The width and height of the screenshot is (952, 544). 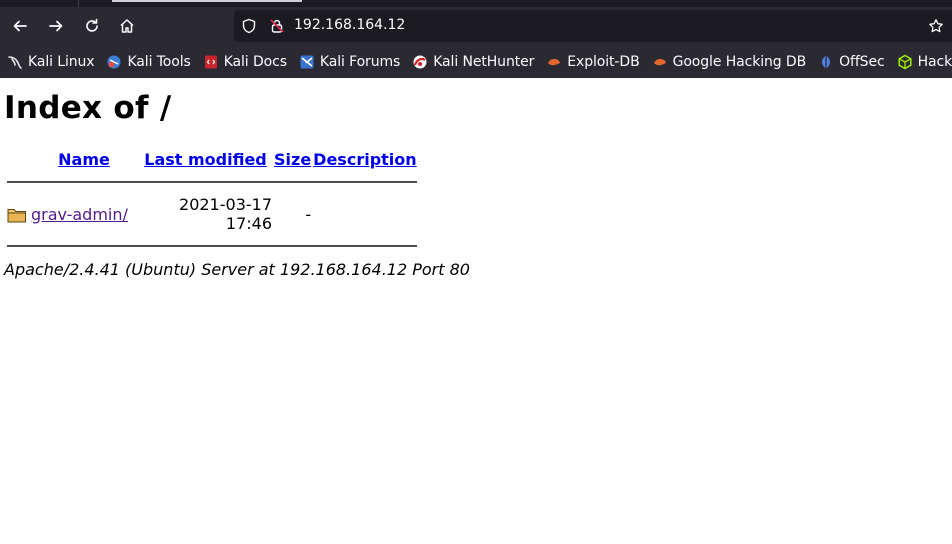 I want to click on offsec-icon, so click(x=826, y=62).